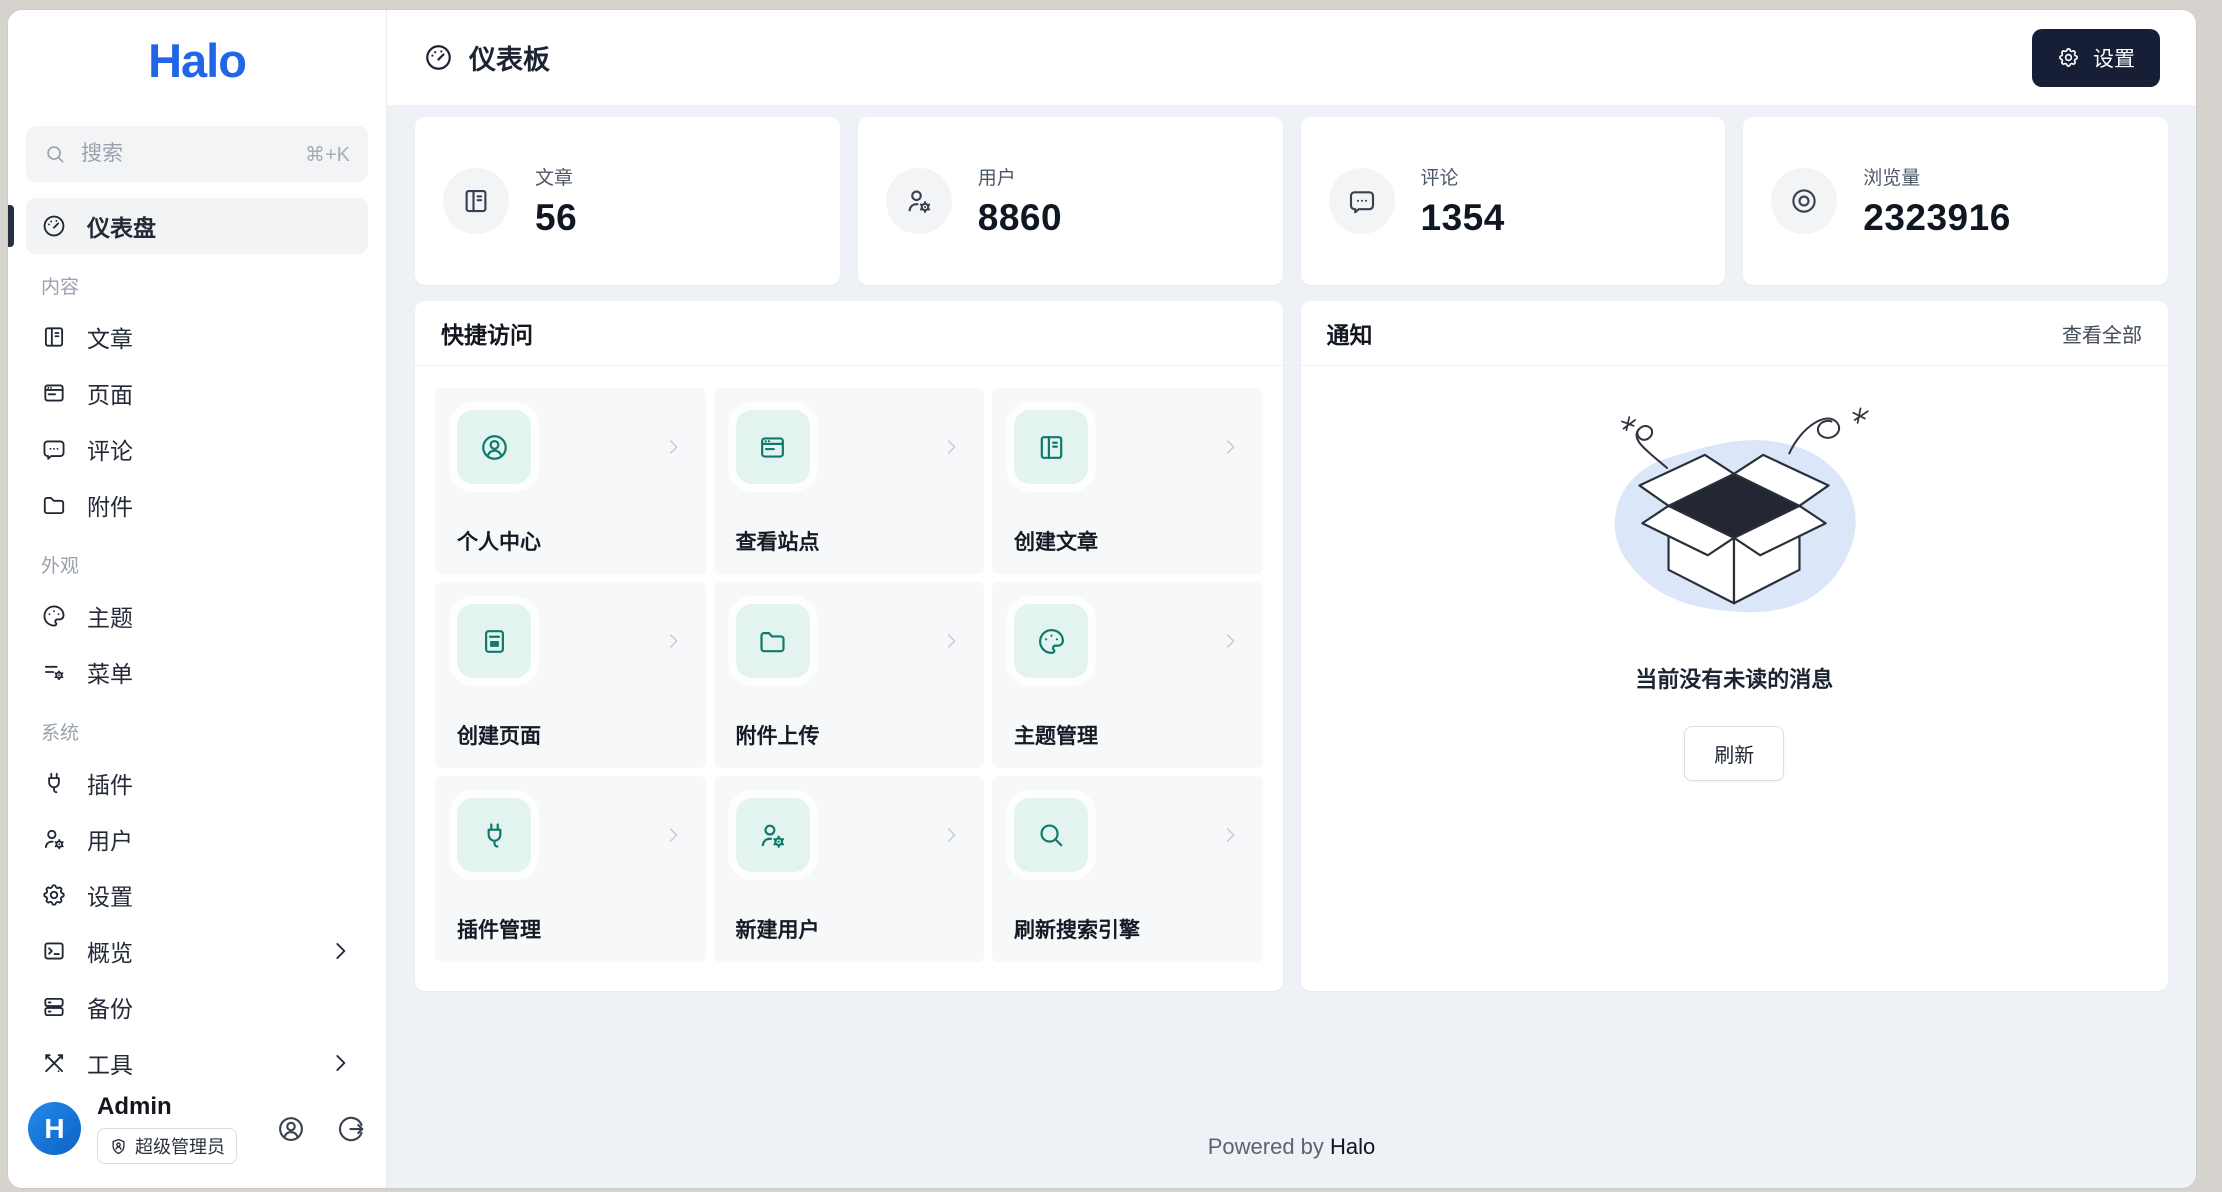  What do you see at coordinates (121, 228) in the screenshot?
I see `sidebar-item-label: 仪表盘` at bounding box center [121, 228].